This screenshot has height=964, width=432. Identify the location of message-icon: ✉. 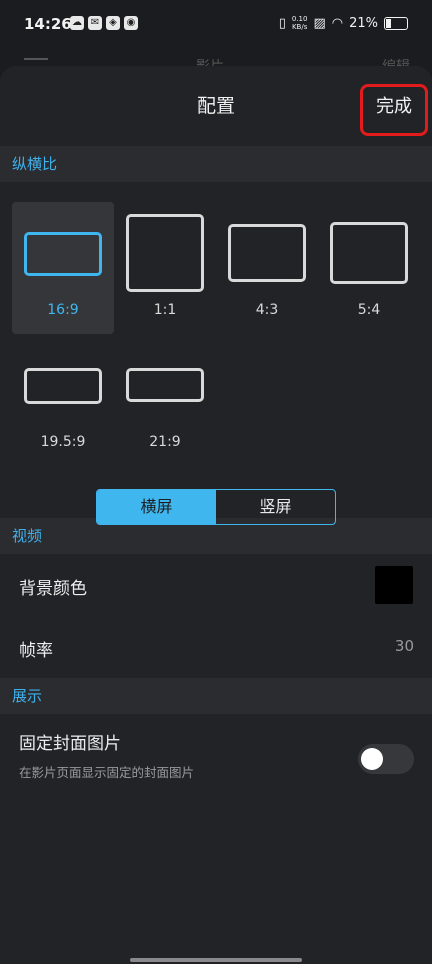
(95, 23).